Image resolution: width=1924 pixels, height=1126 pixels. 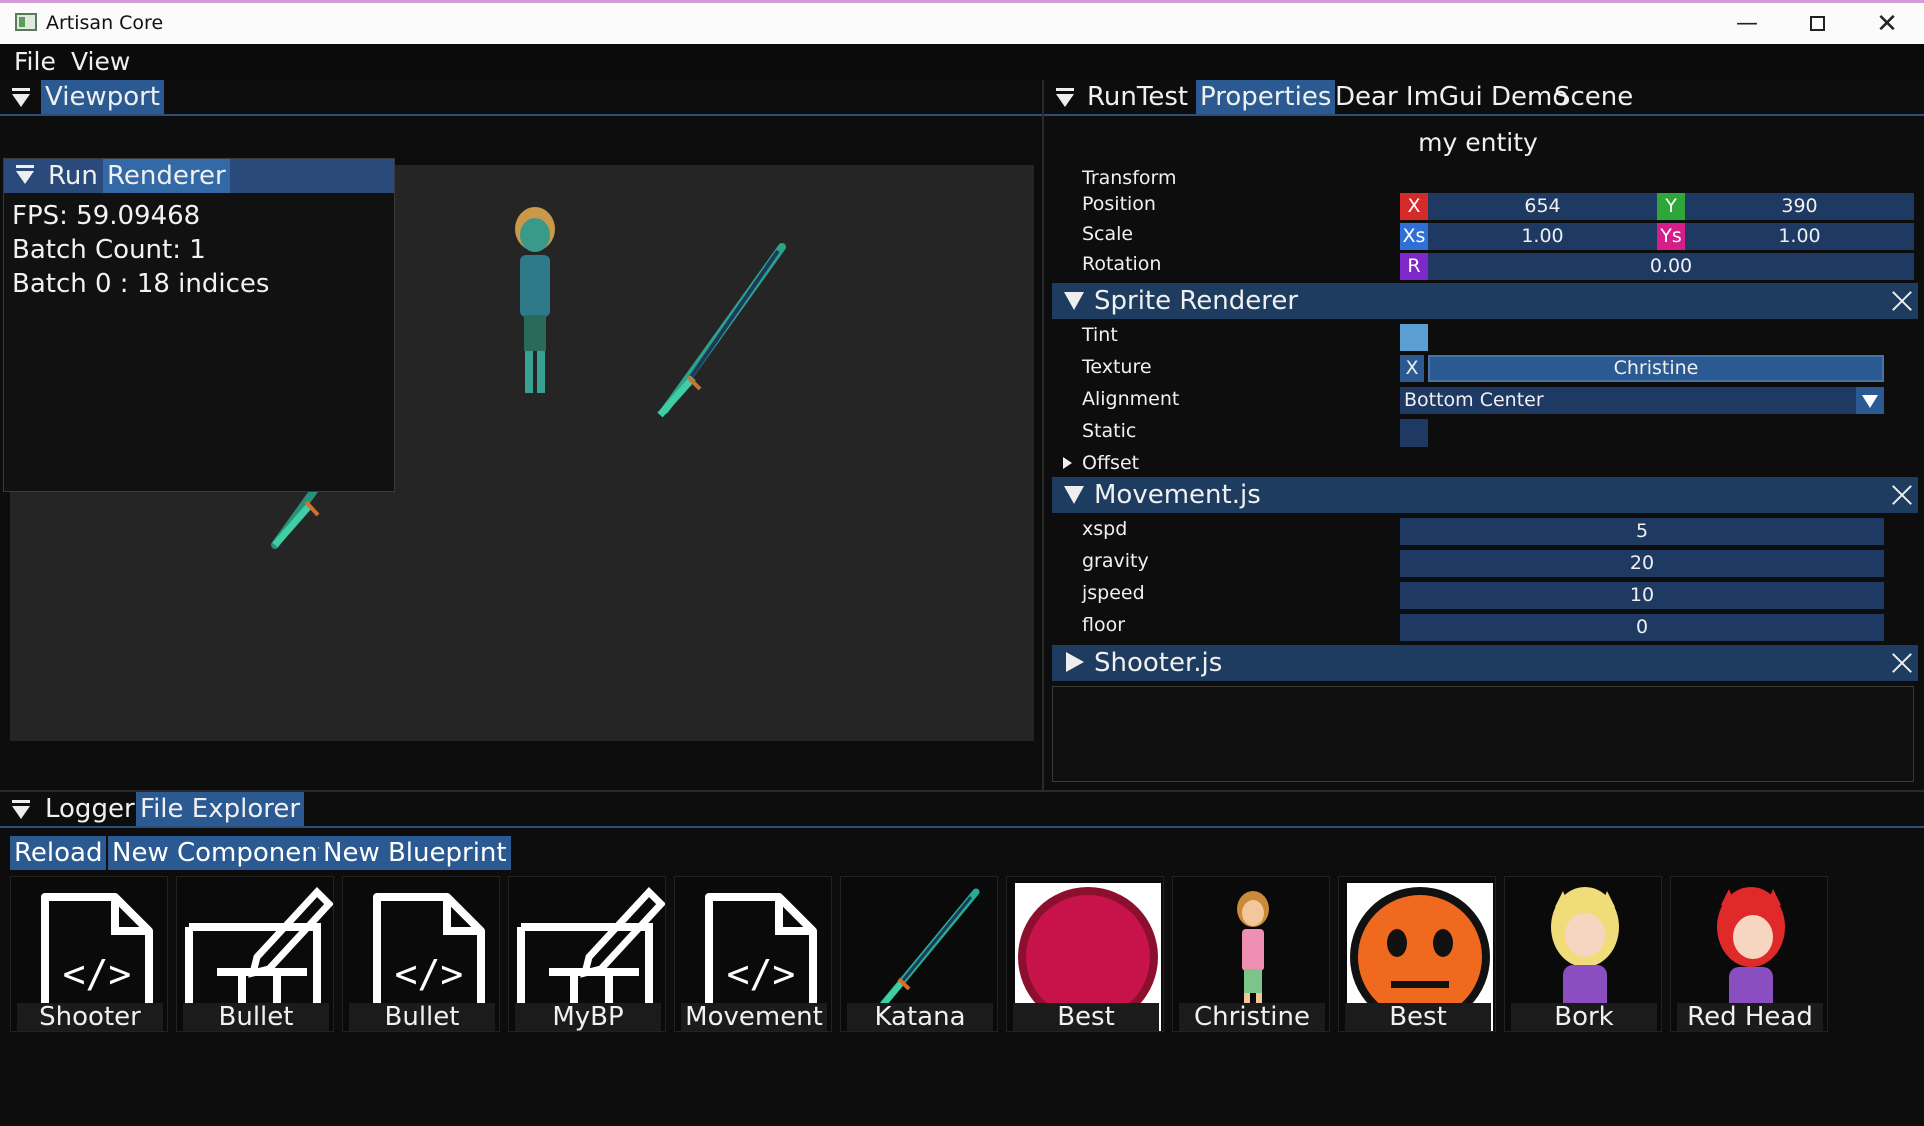 What do you see at coordinates (1119, 204) in the screenshot?
I see `position-label: Position` at bounding box center [1119, 204].